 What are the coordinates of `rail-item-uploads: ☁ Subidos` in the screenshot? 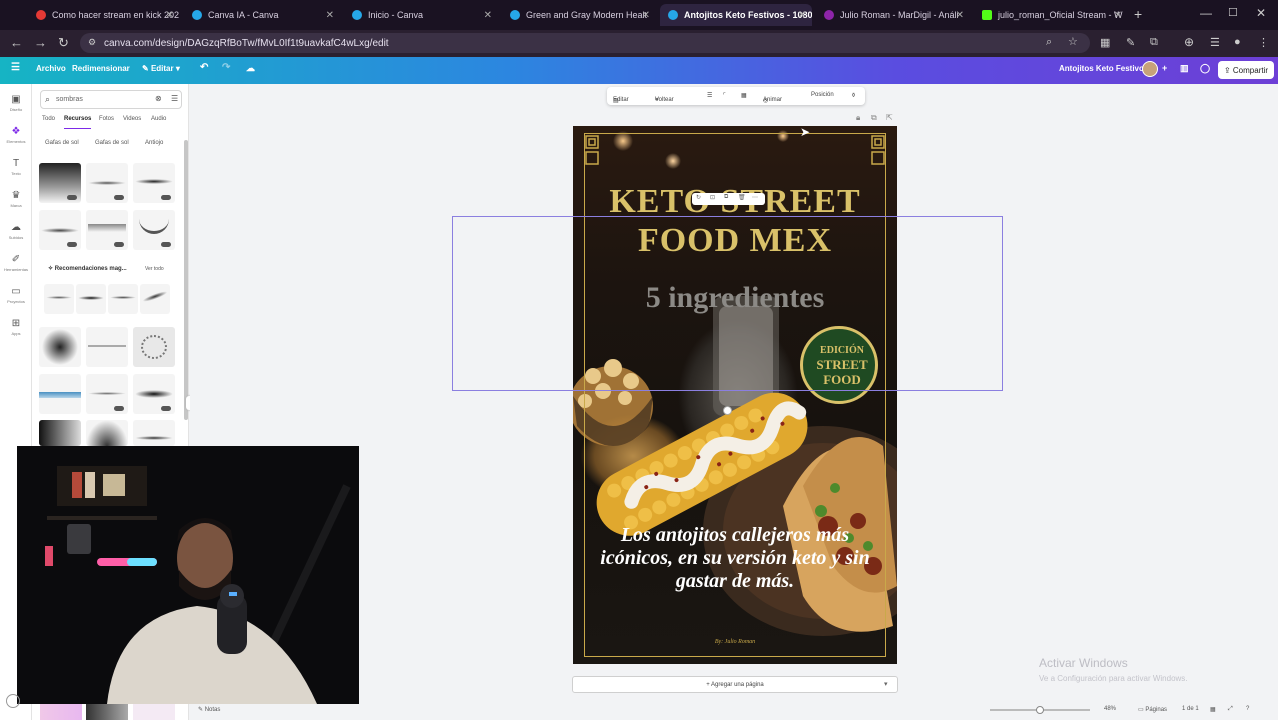 It's located at (16, 231).